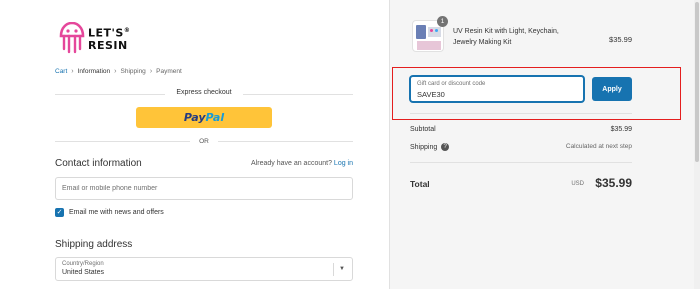 This screenshot has height=289, width=700. What do you see at coordinates (521, 129) in the screenshot?
I see `subtotal-row: Subtotal $35.99` at bounding box center [521, 129].